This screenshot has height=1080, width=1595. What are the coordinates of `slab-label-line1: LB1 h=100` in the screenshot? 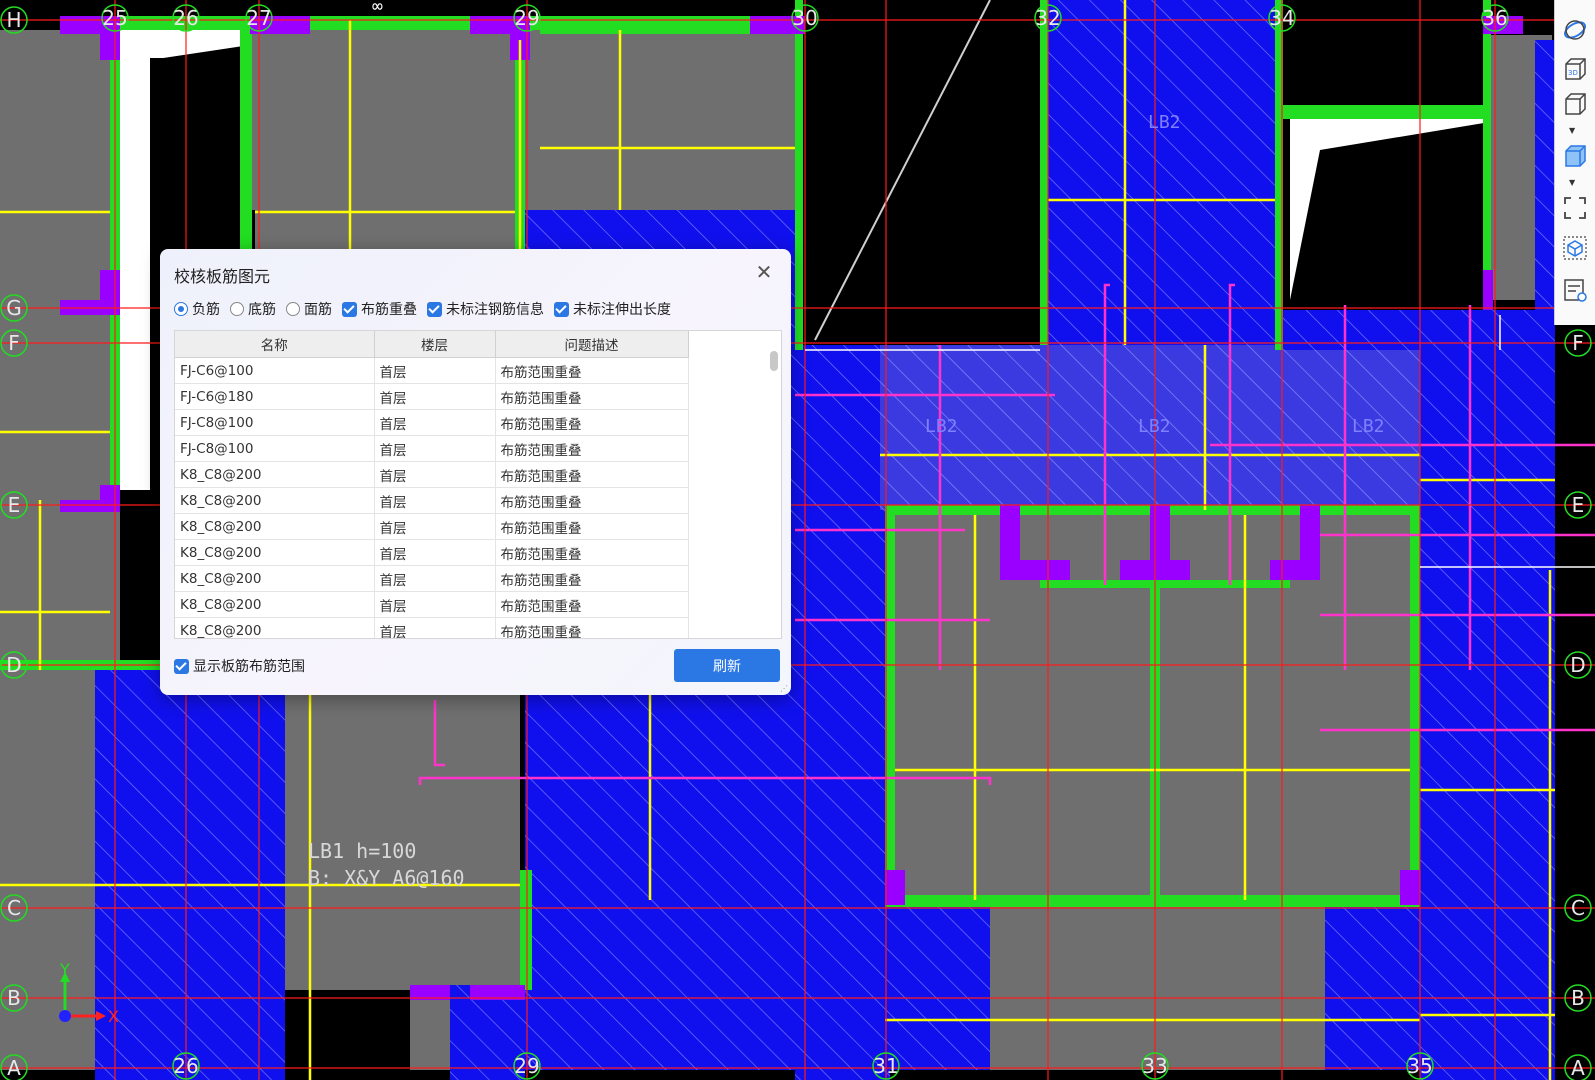 It's located at (362, 851).